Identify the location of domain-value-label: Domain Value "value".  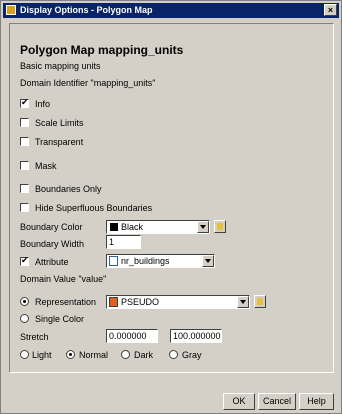
(63, 279).